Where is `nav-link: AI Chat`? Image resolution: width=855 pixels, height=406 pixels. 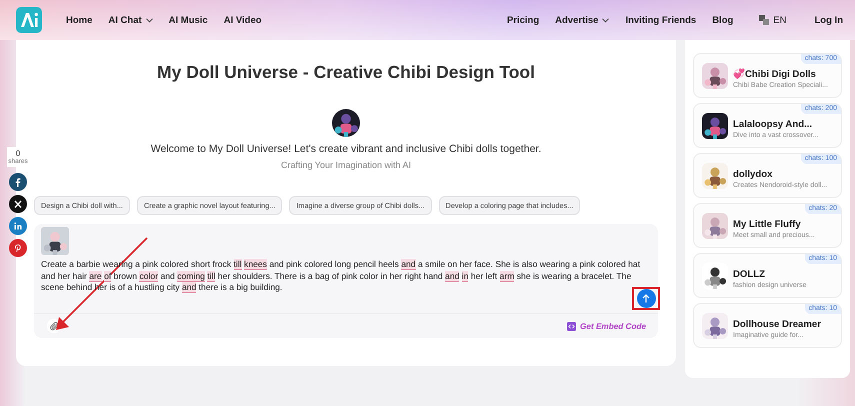
nav-link: AI Chat is located at coordinates (130, 20).